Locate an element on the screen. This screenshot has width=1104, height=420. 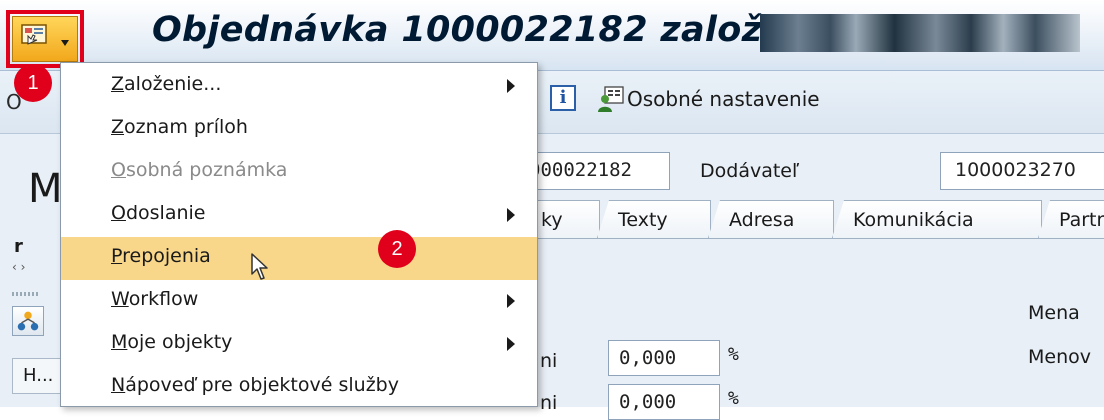
discount2-unit: % is located at coordinates (733, 398).